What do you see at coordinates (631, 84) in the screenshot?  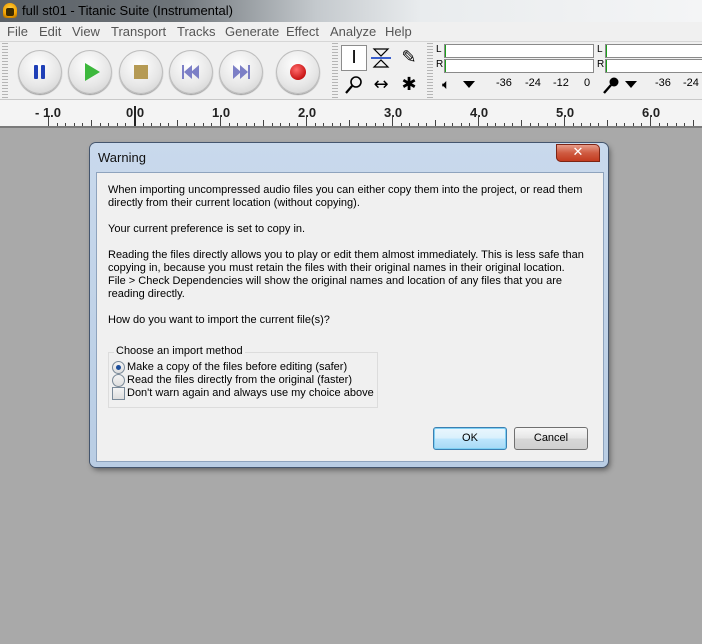 I see `record-menu-arrow-icon` at bounding box center [631, 84].